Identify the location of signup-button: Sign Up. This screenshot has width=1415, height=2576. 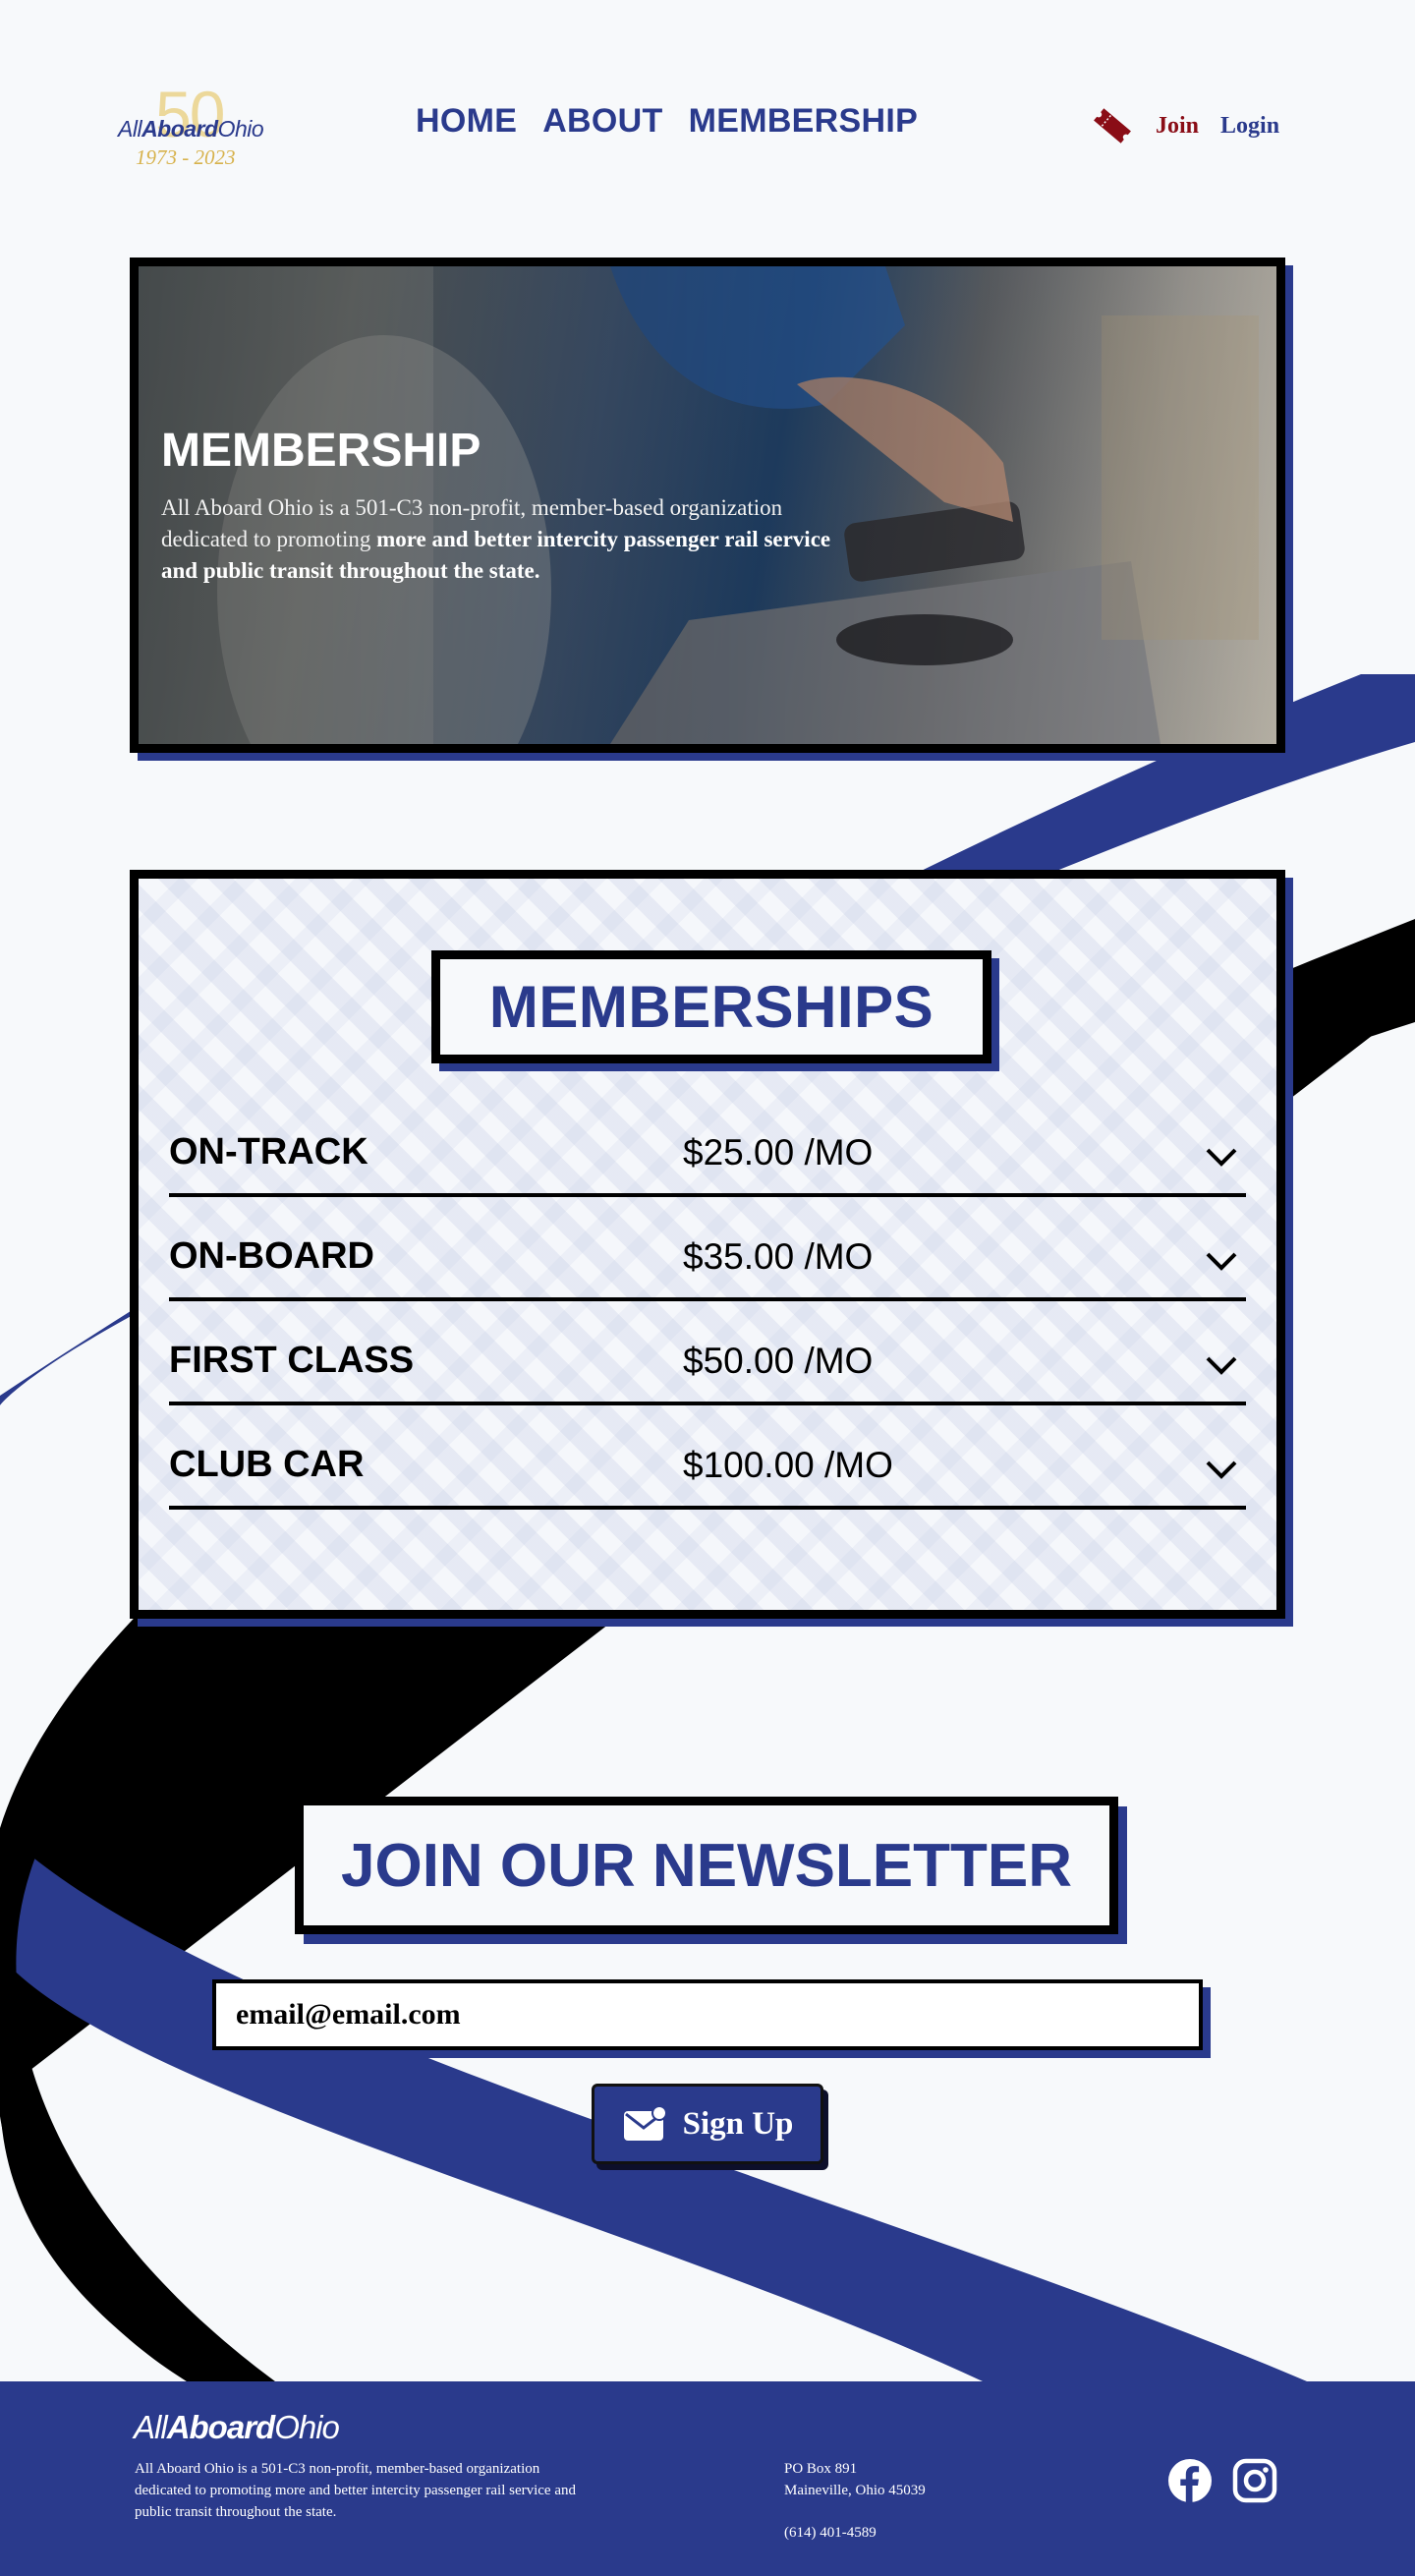
(707, 2124).